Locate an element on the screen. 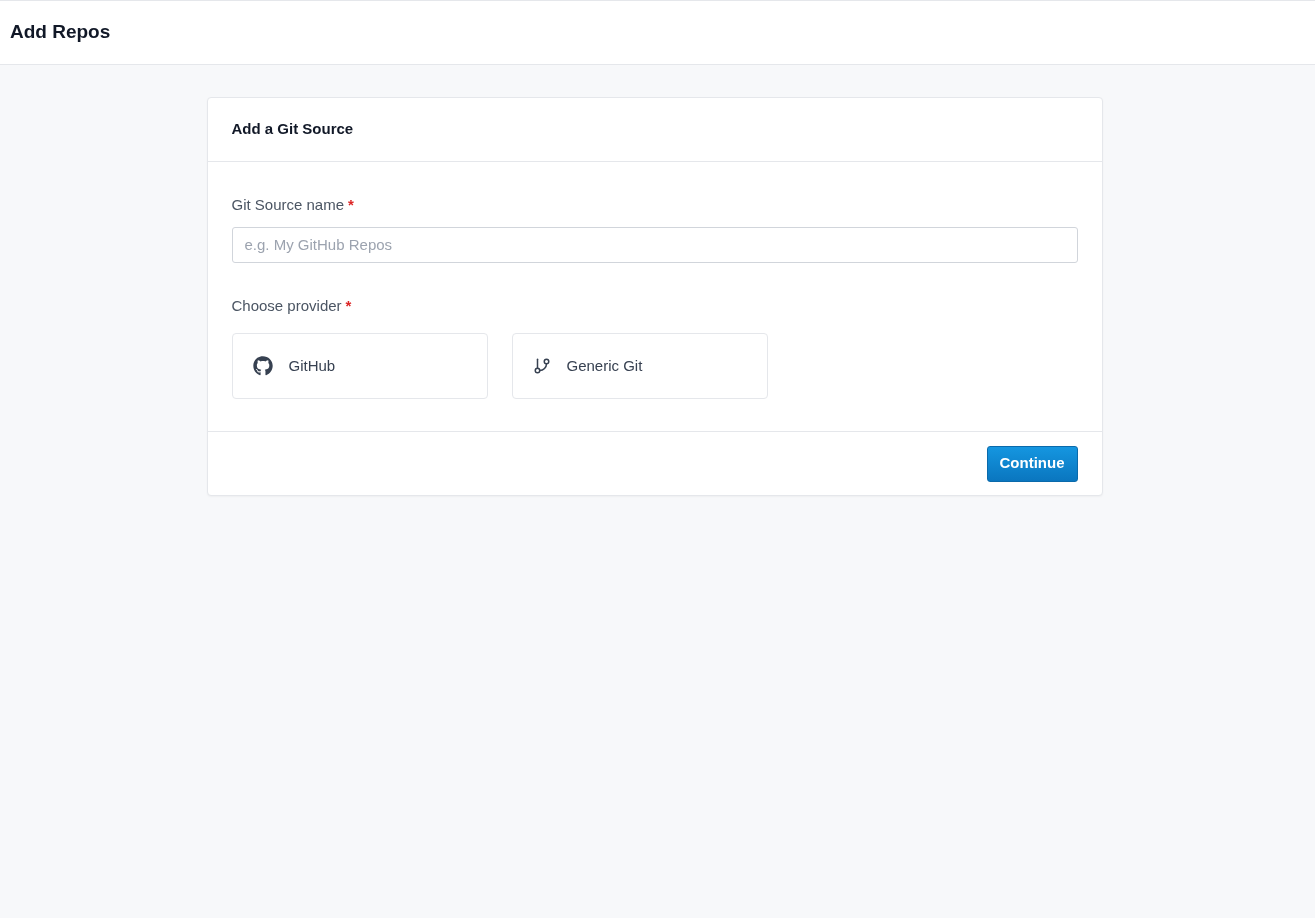 Image resolution: width=1315 pixels, height=918 pixels. github-logo-icon is located at coordinates (262, 366).